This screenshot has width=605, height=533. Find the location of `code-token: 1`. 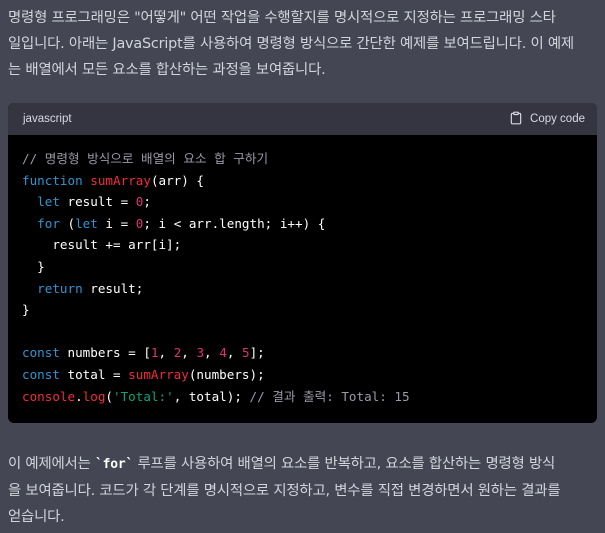

code-token: 1 is located at coordinates (154, 353).